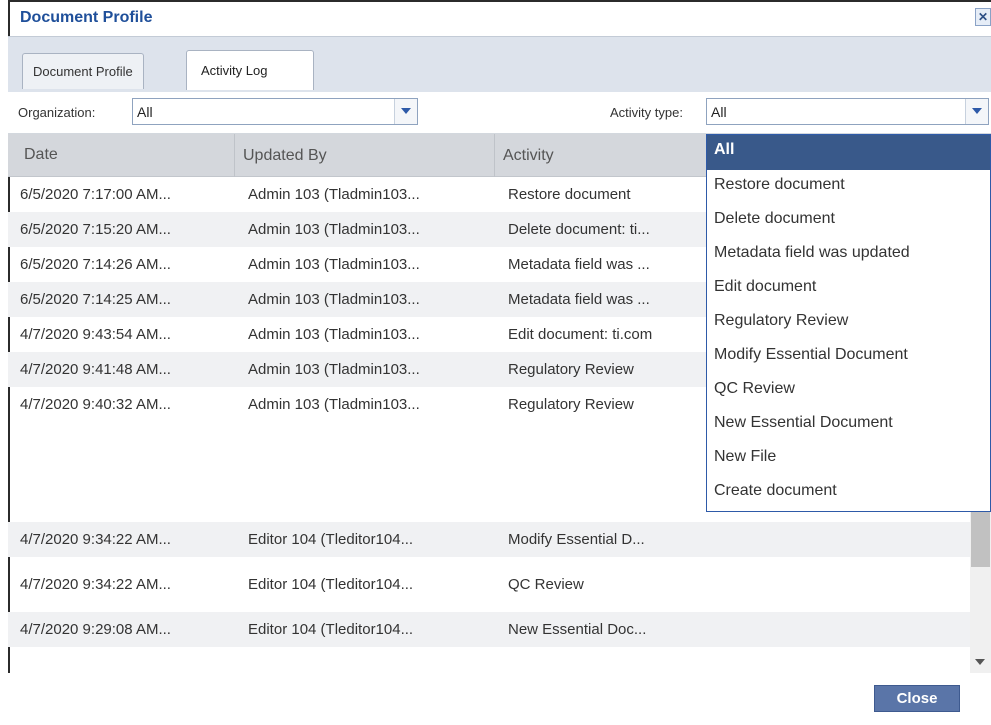  Describe the element at coordinates (848, 187) in the screenshot. I see `dropdown-option: Restore document` at that location.